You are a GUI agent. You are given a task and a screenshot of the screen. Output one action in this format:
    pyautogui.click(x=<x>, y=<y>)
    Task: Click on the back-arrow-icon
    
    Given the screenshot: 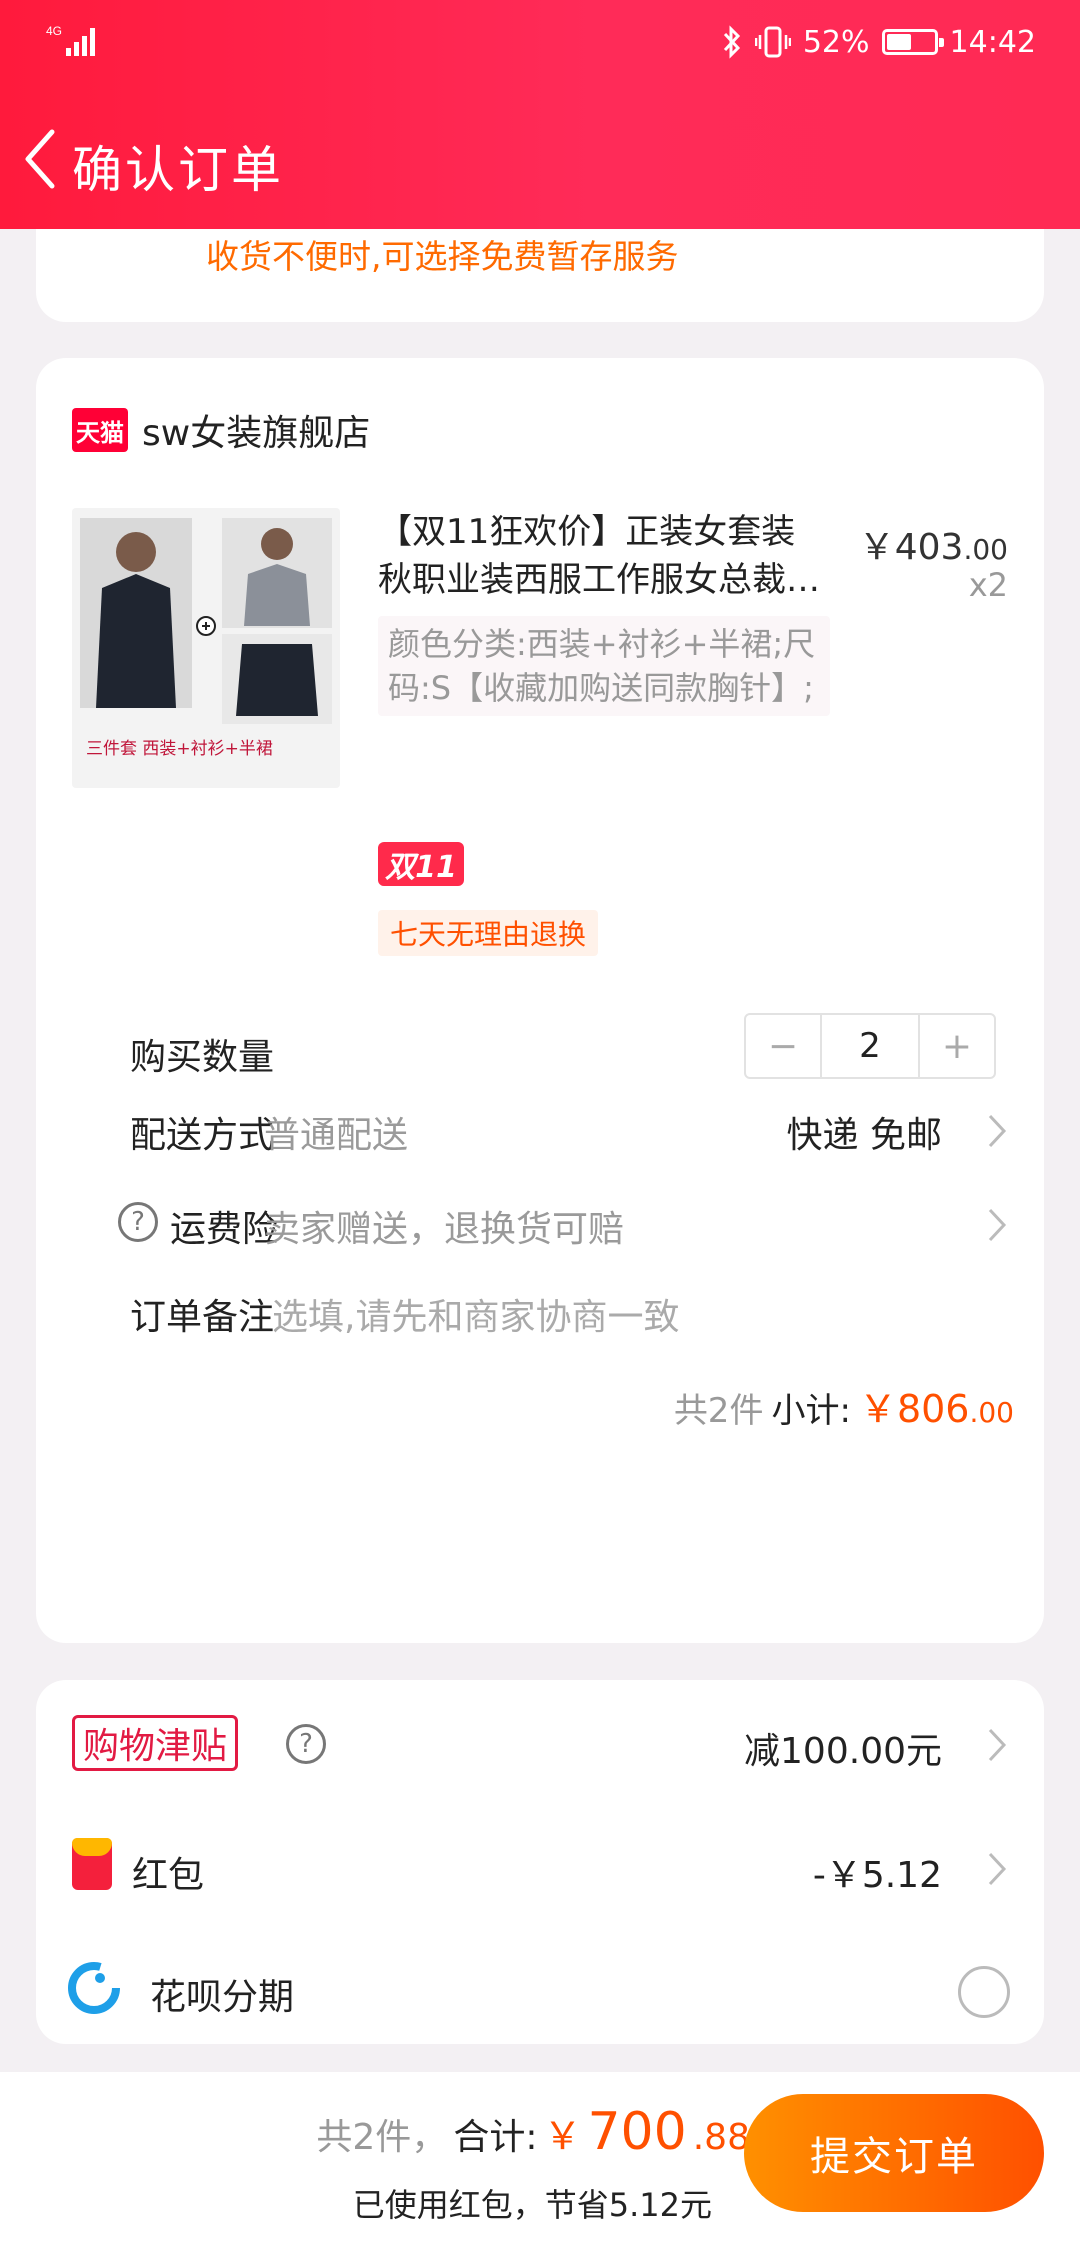 What is the action you would take?
    pyautogui.click(x=40, y=159)
    